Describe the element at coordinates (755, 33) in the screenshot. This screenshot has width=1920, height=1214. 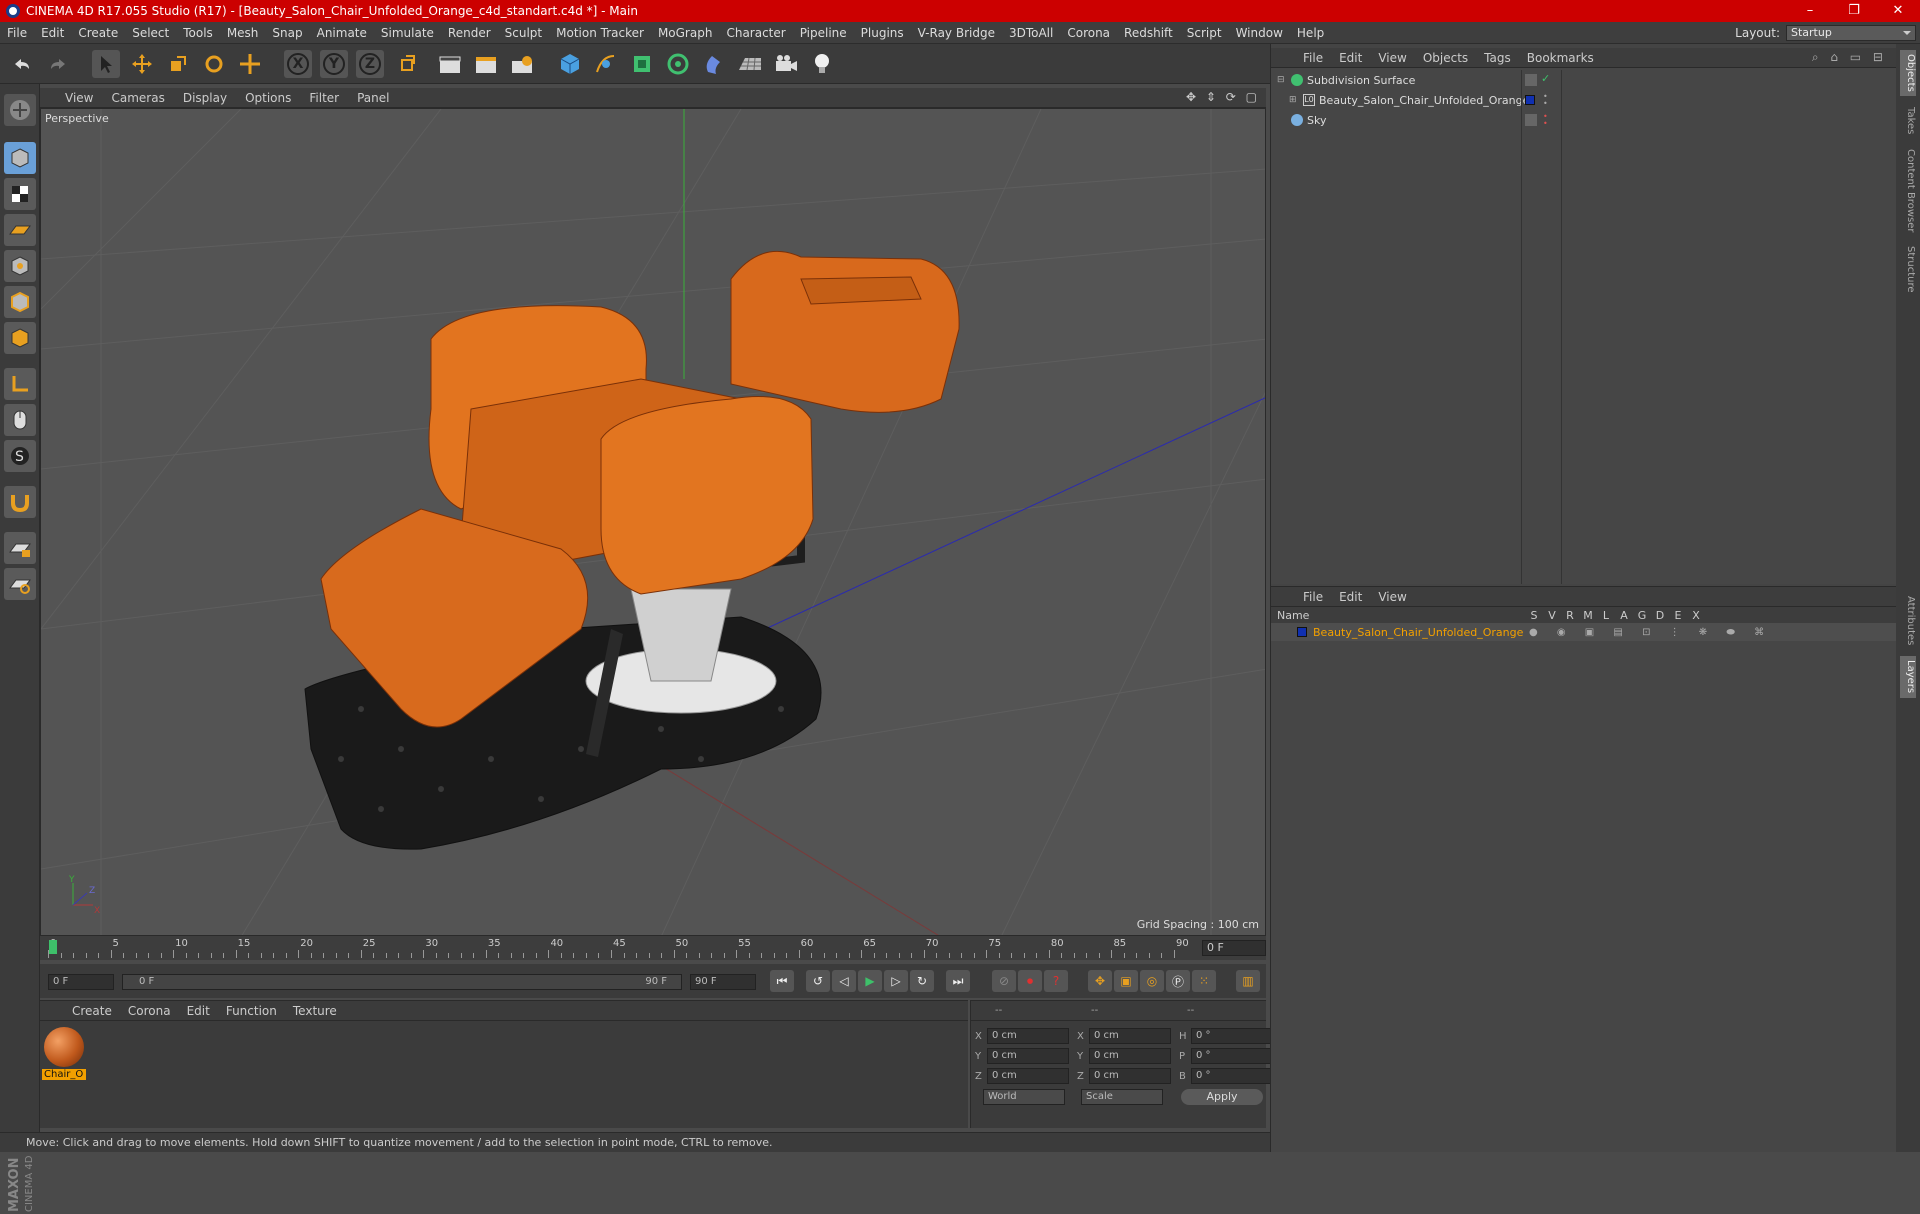
I see `menu-character: Character` at that location.